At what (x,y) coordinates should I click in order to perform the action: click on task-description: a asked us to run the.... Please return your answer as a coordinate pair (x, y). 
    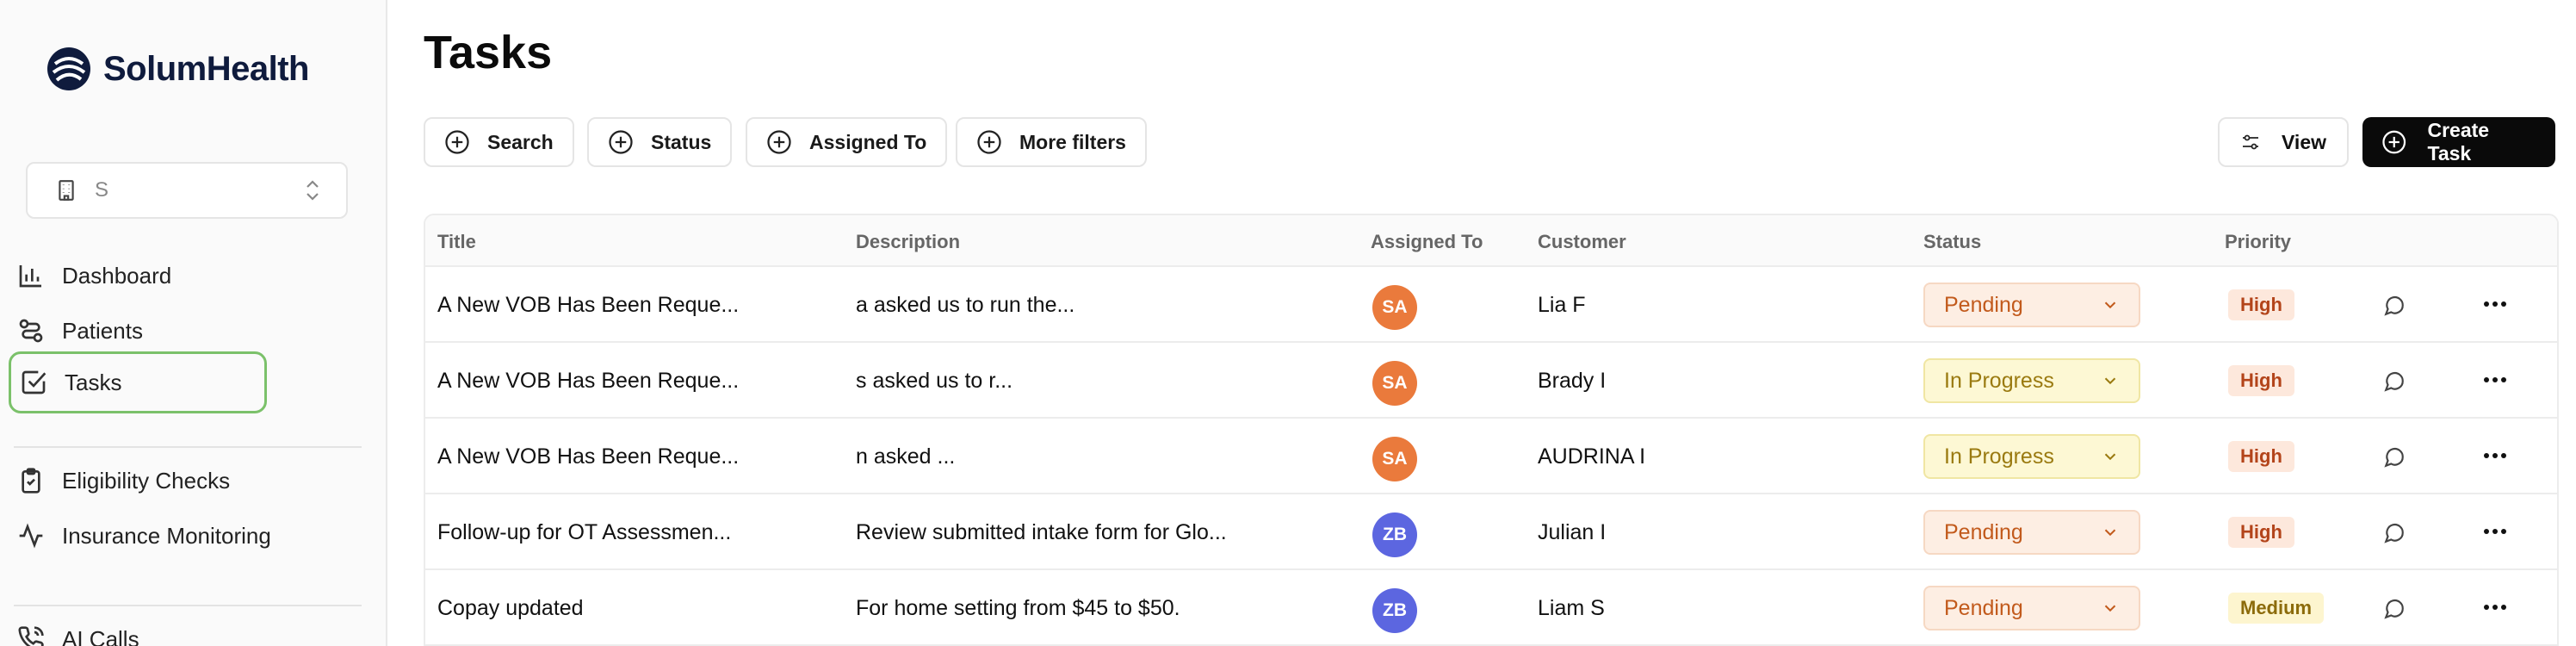
    Looking at the image, I should click on (966, 304).